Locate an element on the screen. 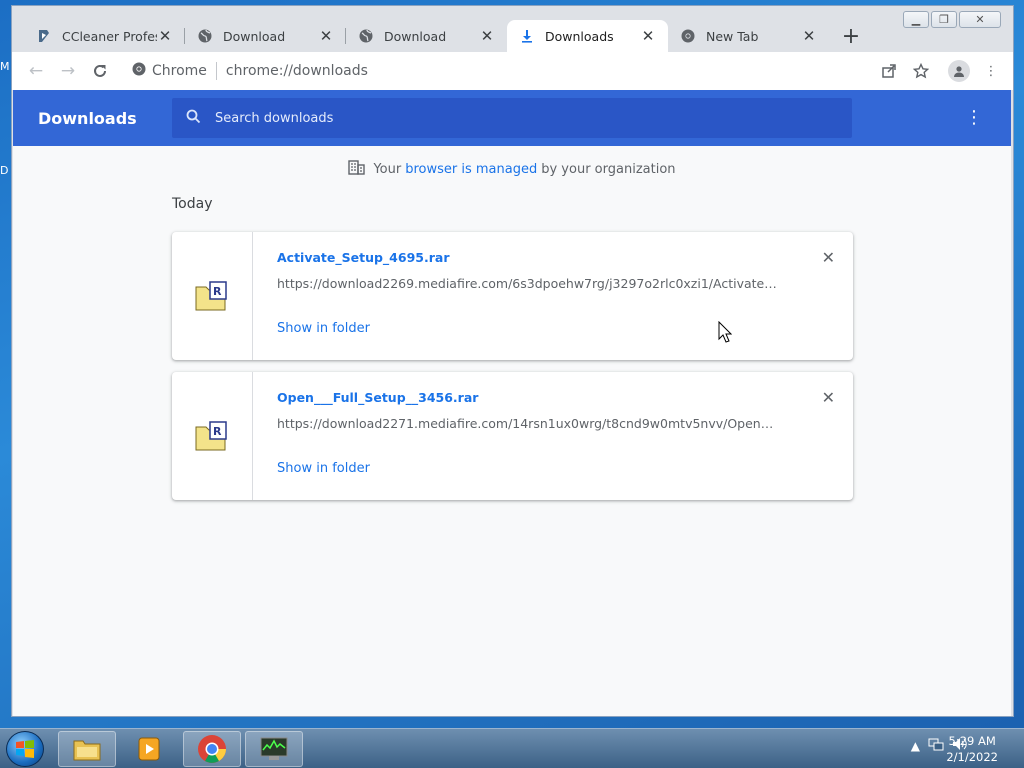 This screenshot has height=768, width=1024. show-hidden-icons-icon: ▲ is located at coordinates (915, 746).